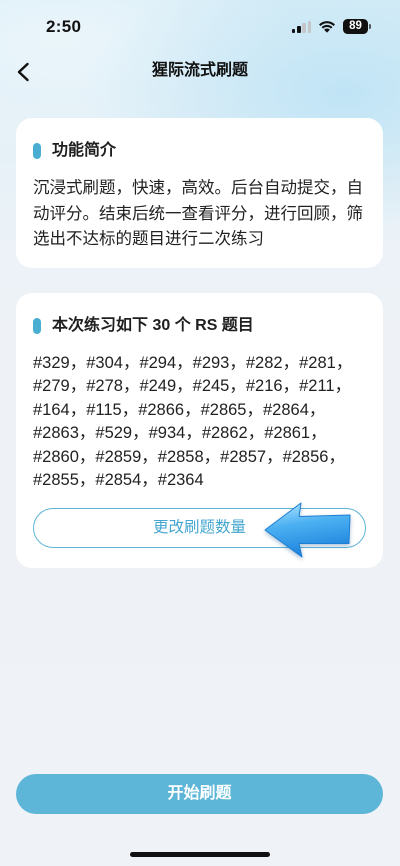 The image size is (400, 866). I want to click on intro-card-title: 功能简介, so click(84, 150).